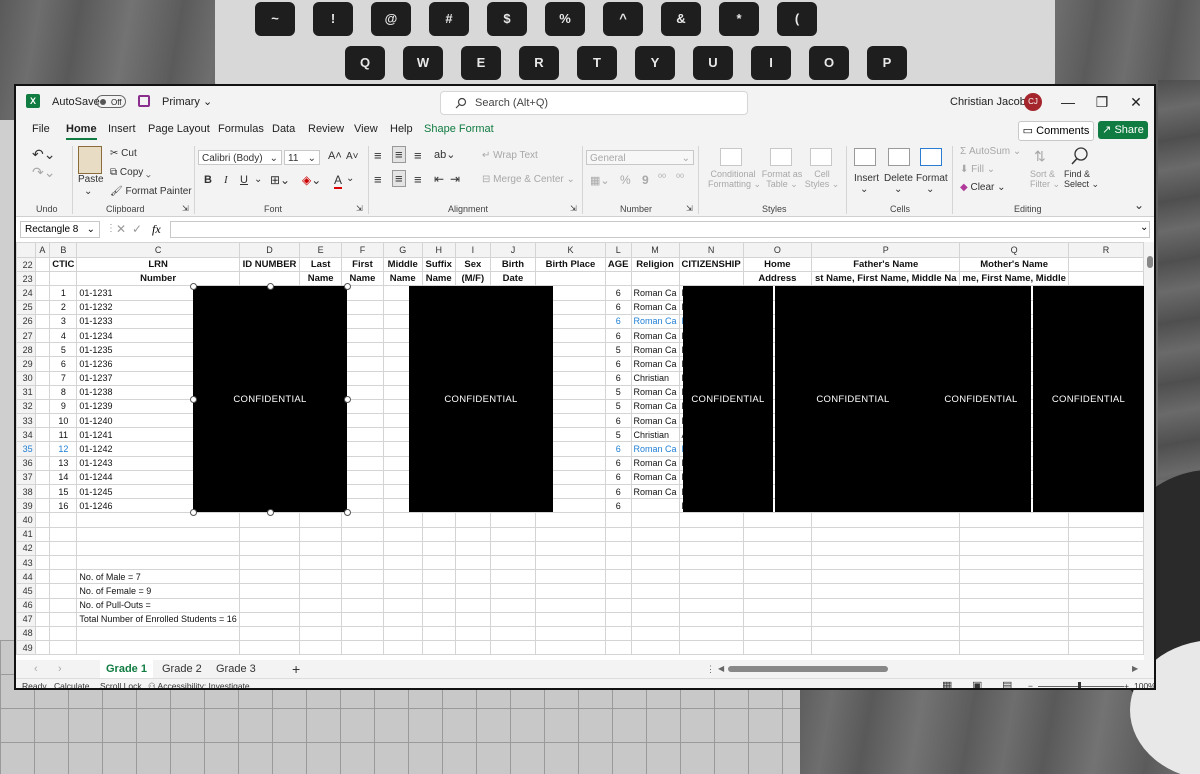 Image resolution: width=1200 pixels, height=774 pixels. What do you see at coordinates (63, 491) in the screenshot?
I see `cell-number: 15` at bounding box center [63, 491].